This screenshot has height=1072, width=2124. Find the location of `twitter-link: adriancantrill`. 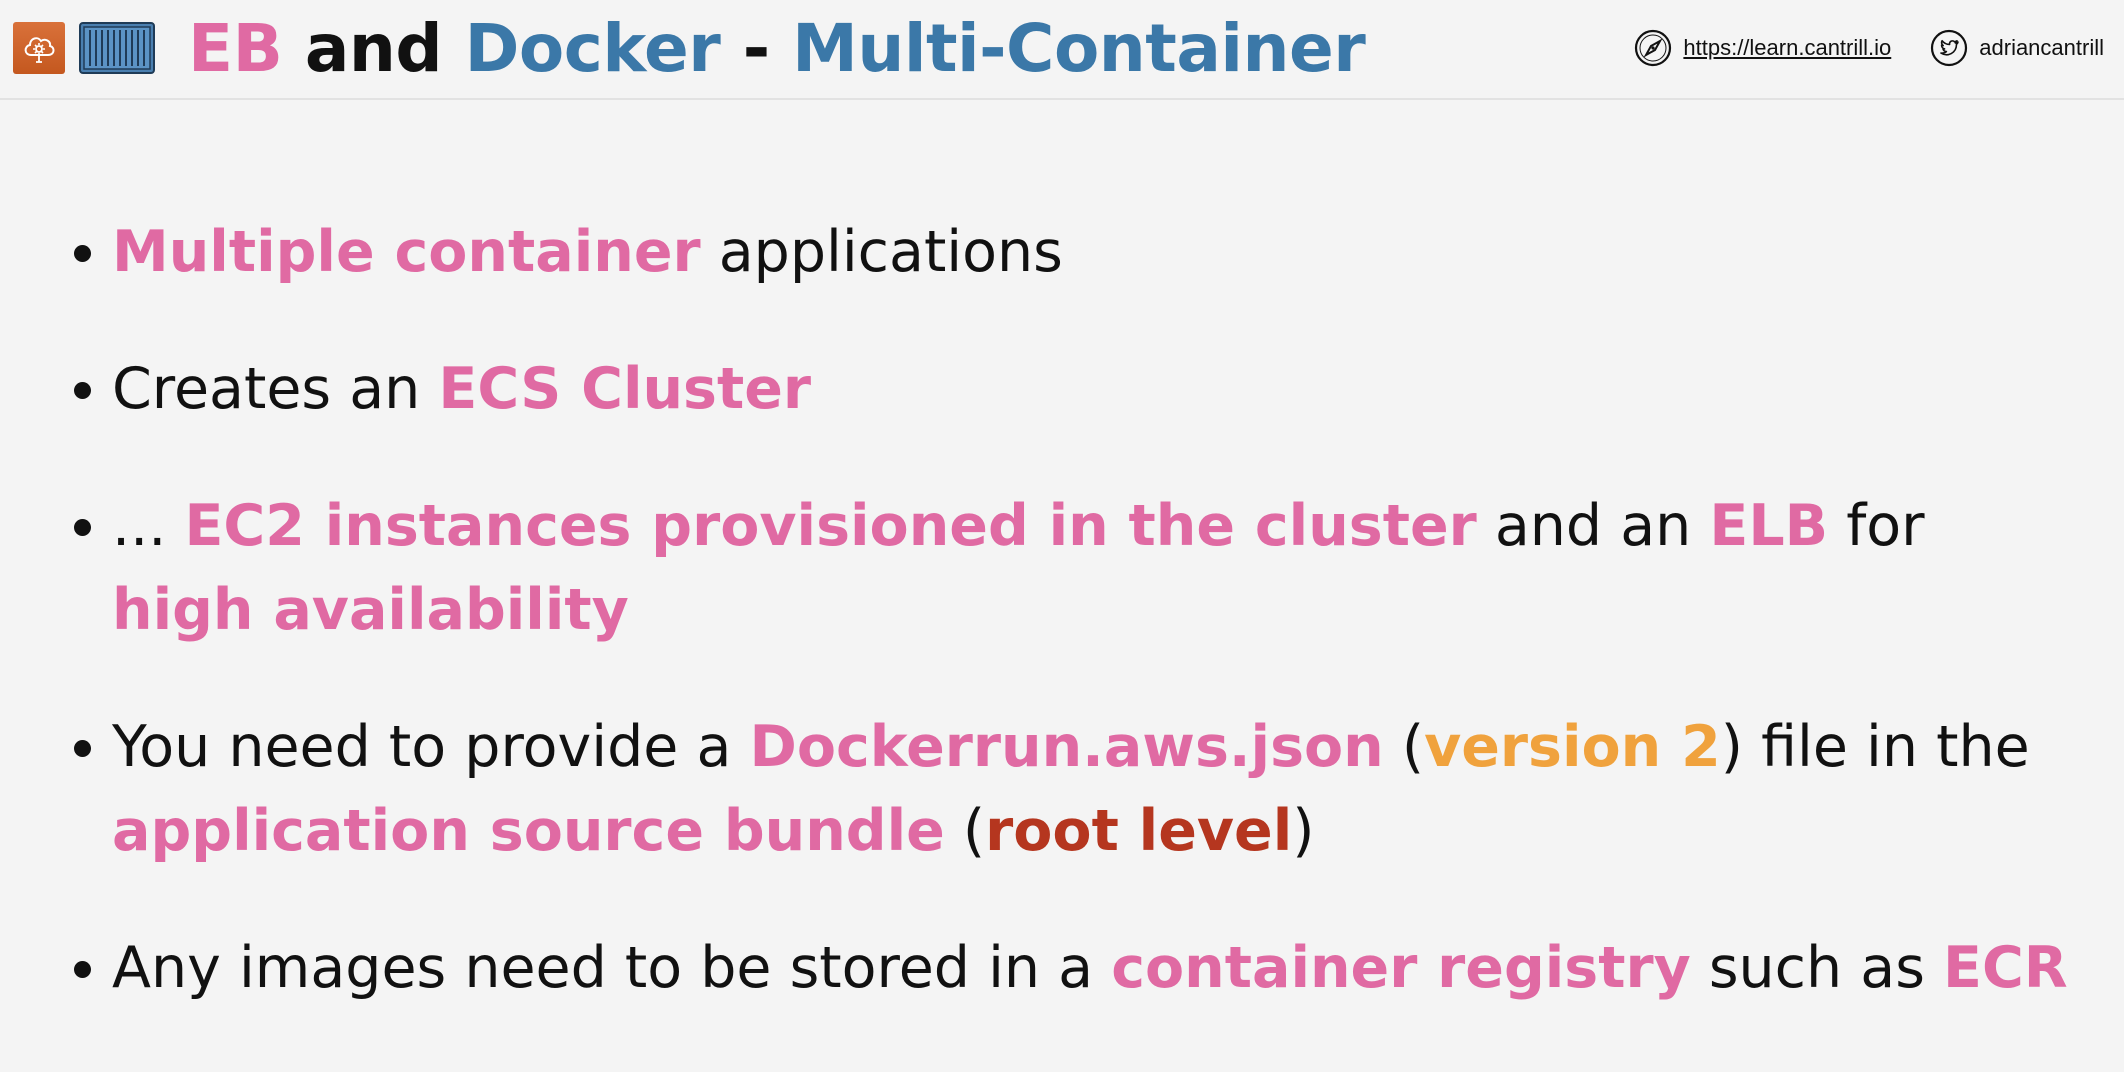

twitter-link: adriancantrill is located at coordinates (2016, 48).